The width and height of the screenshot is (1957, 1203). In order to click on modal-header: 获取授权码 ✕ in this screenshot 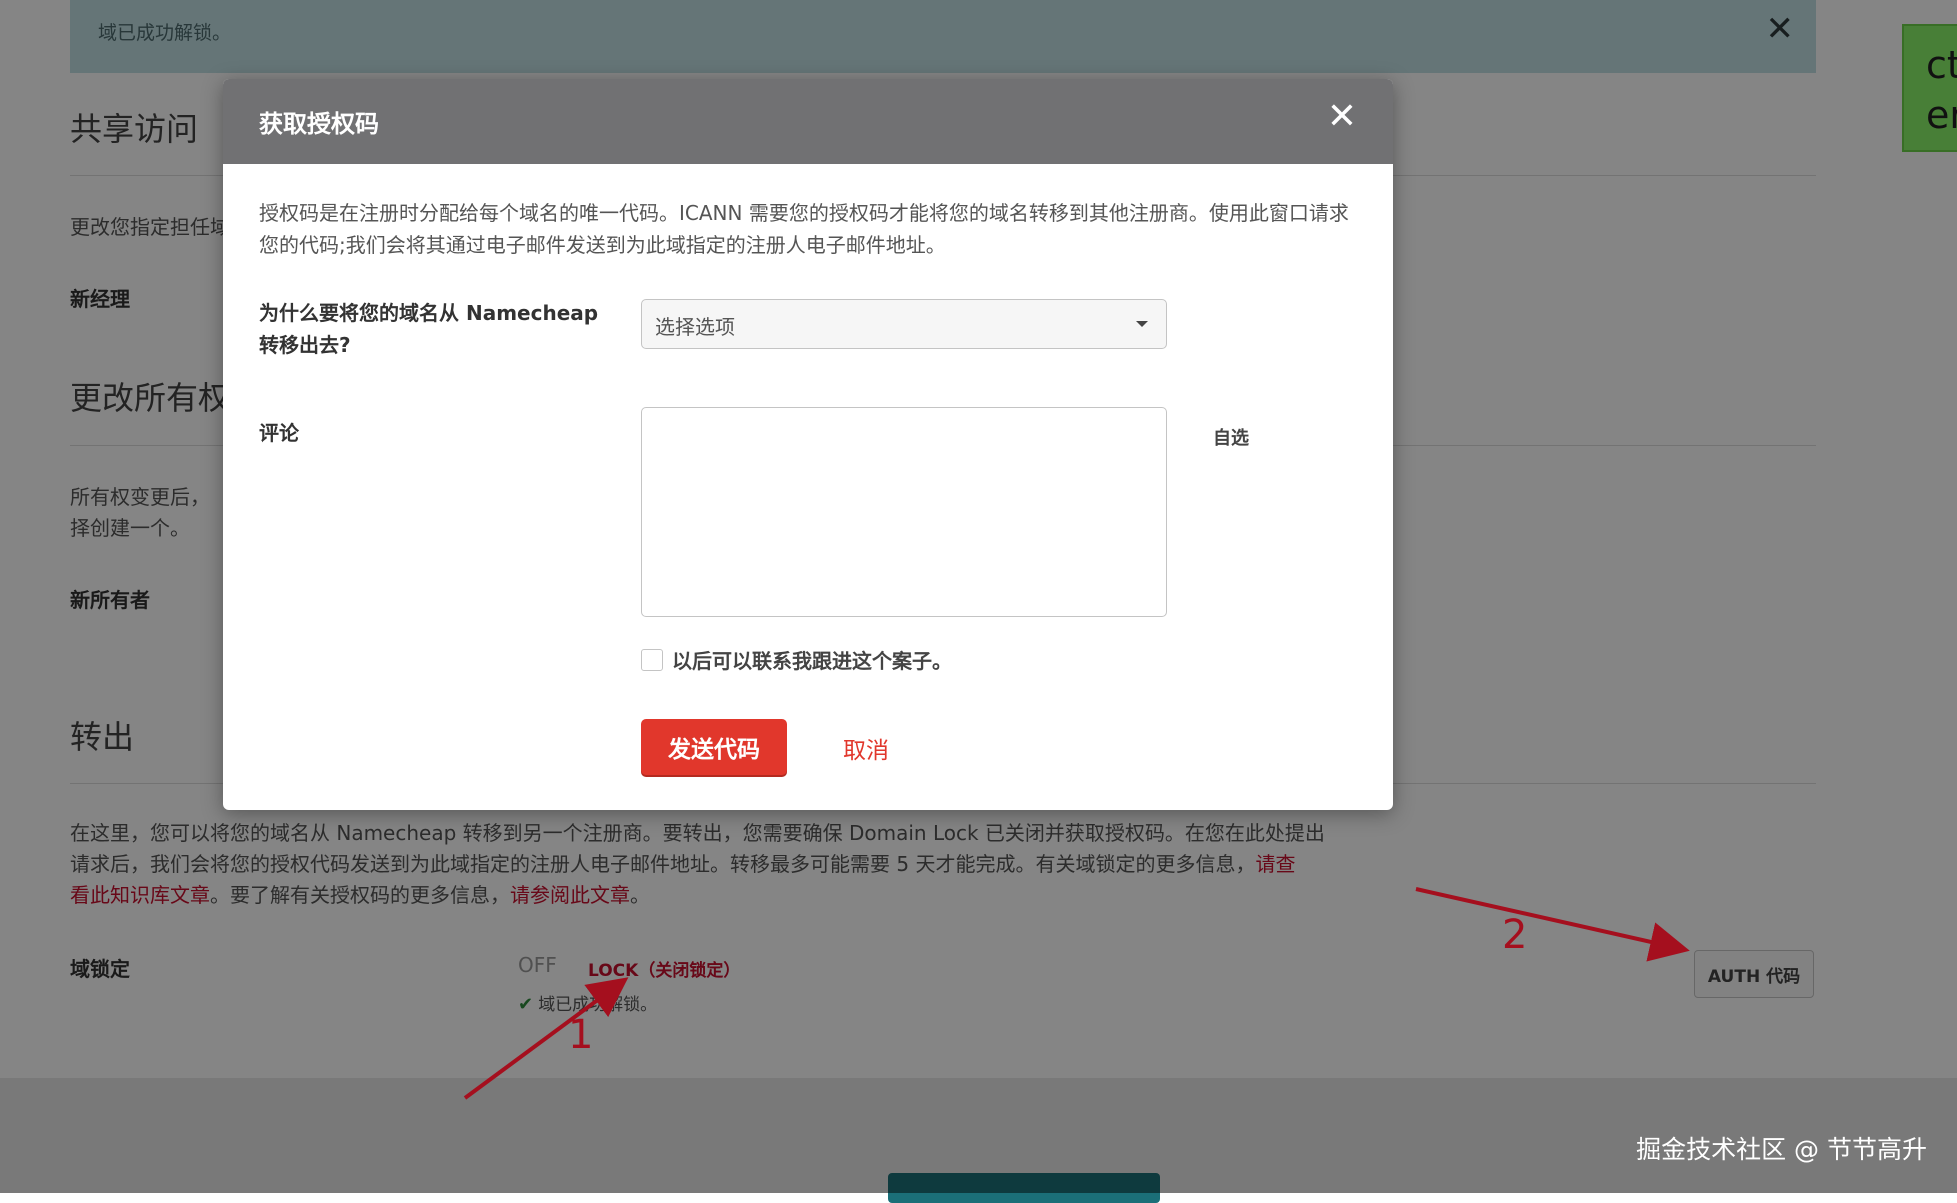, I will do `click(808, 121)`.